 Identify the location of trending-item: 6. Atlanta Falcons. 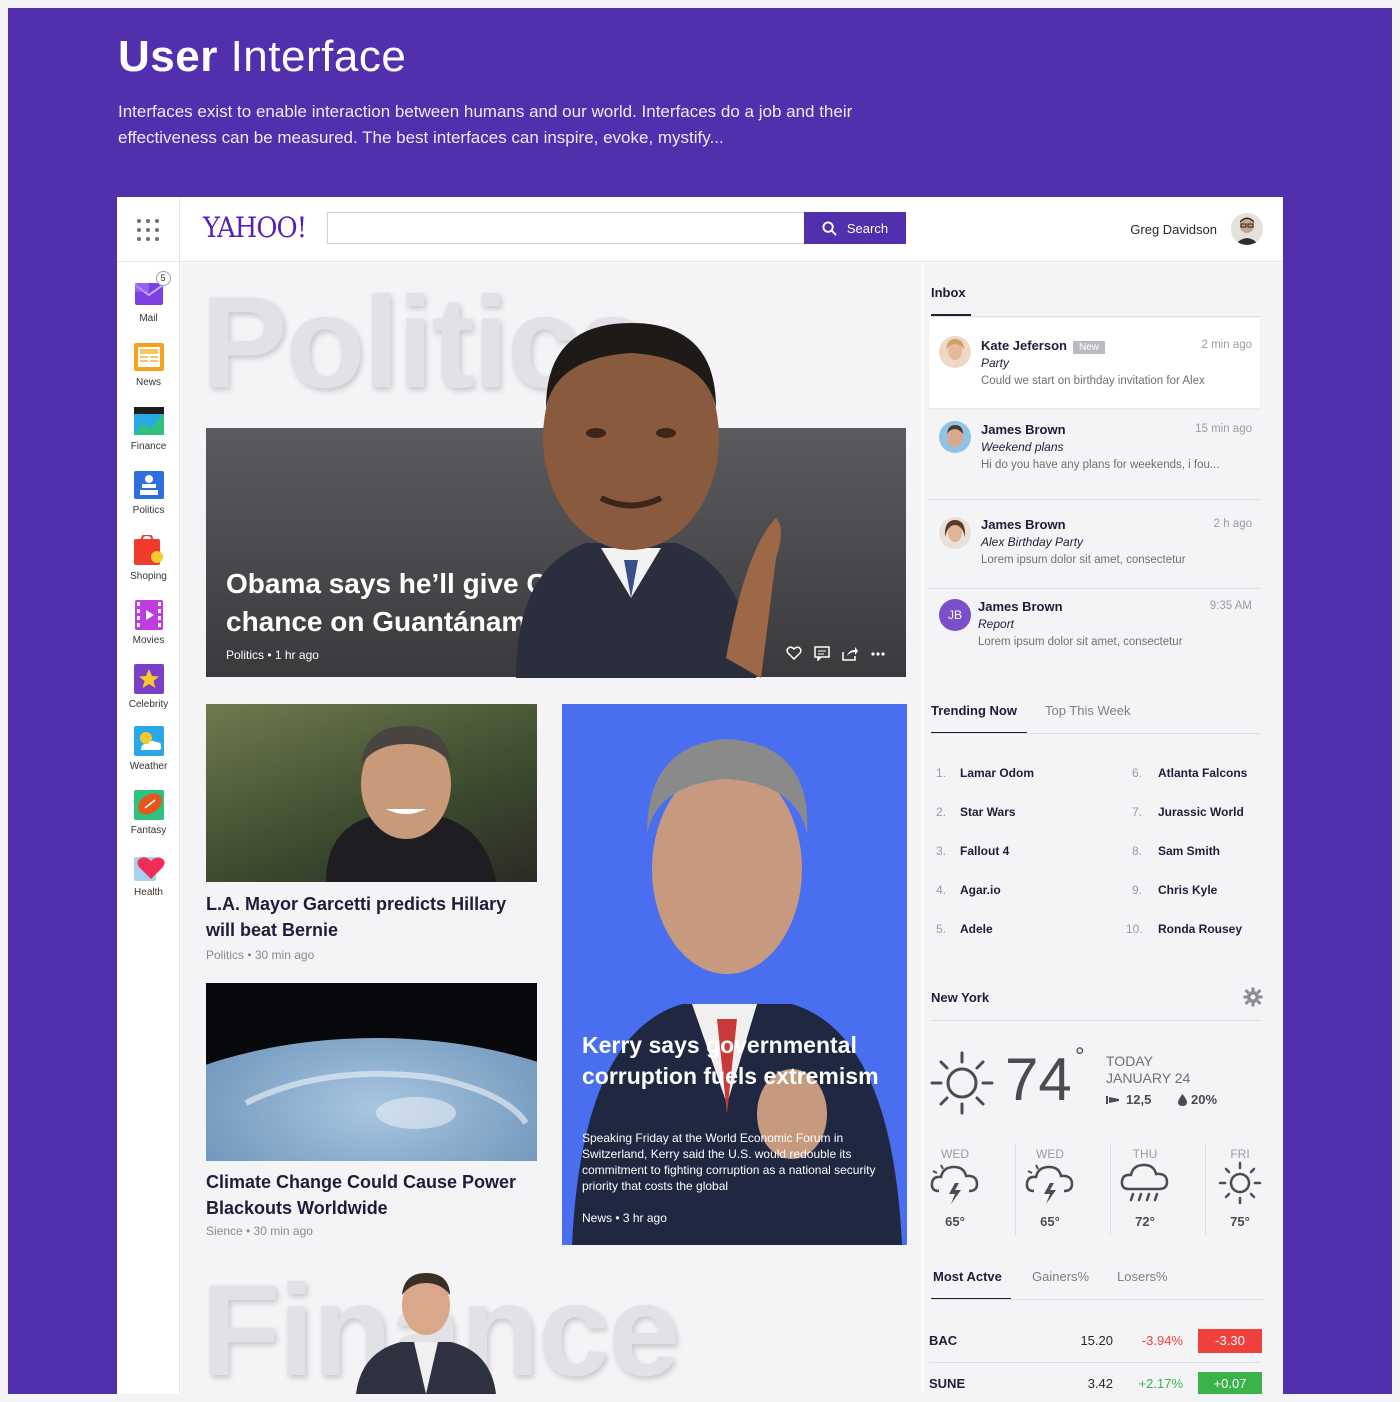
(1189, 773).